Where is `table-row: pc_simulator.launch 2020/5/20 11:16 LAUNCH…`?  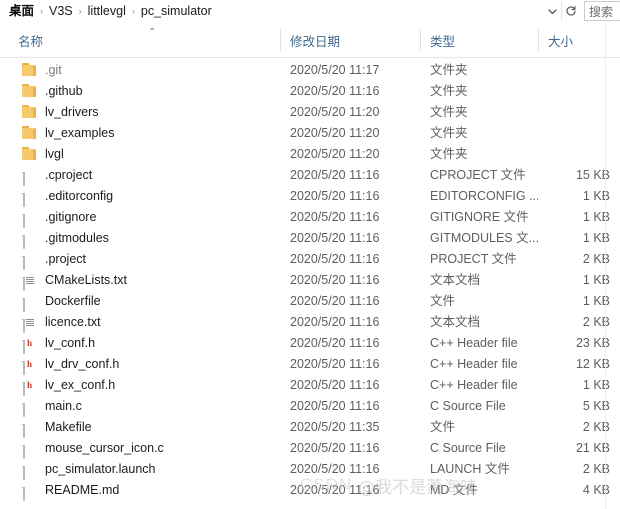
table-row: pc_simulator.launch 2020/5/20 11:16 LAUNCH… is located at coordinates (310, 469).